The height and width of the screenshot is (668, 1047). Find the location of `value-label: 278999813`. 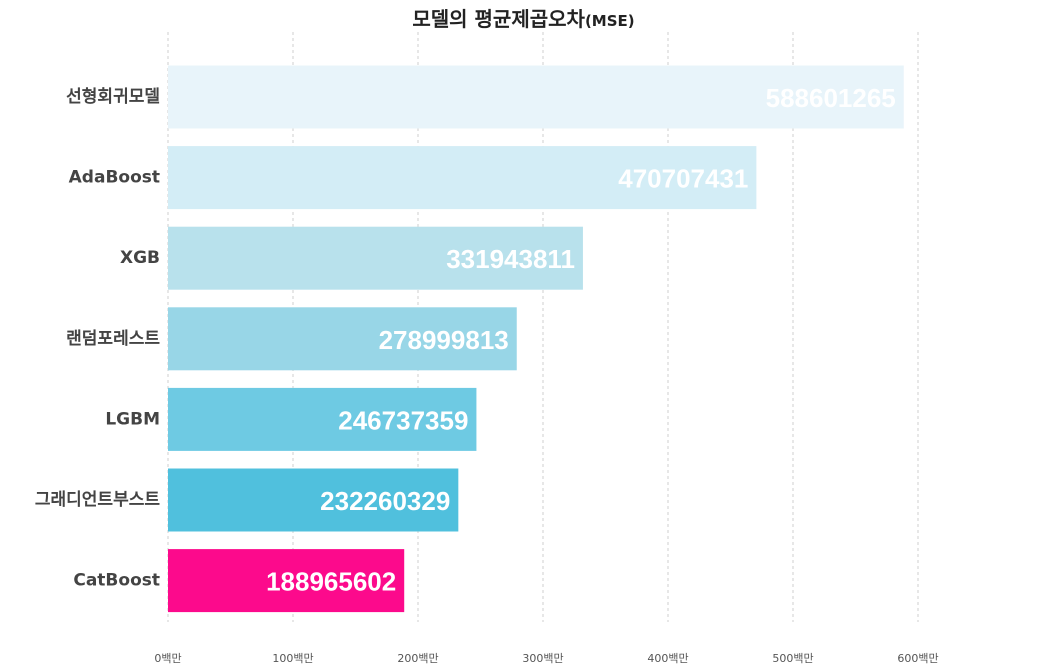

value-label: 278999813 is located at coordinates (444, 340).